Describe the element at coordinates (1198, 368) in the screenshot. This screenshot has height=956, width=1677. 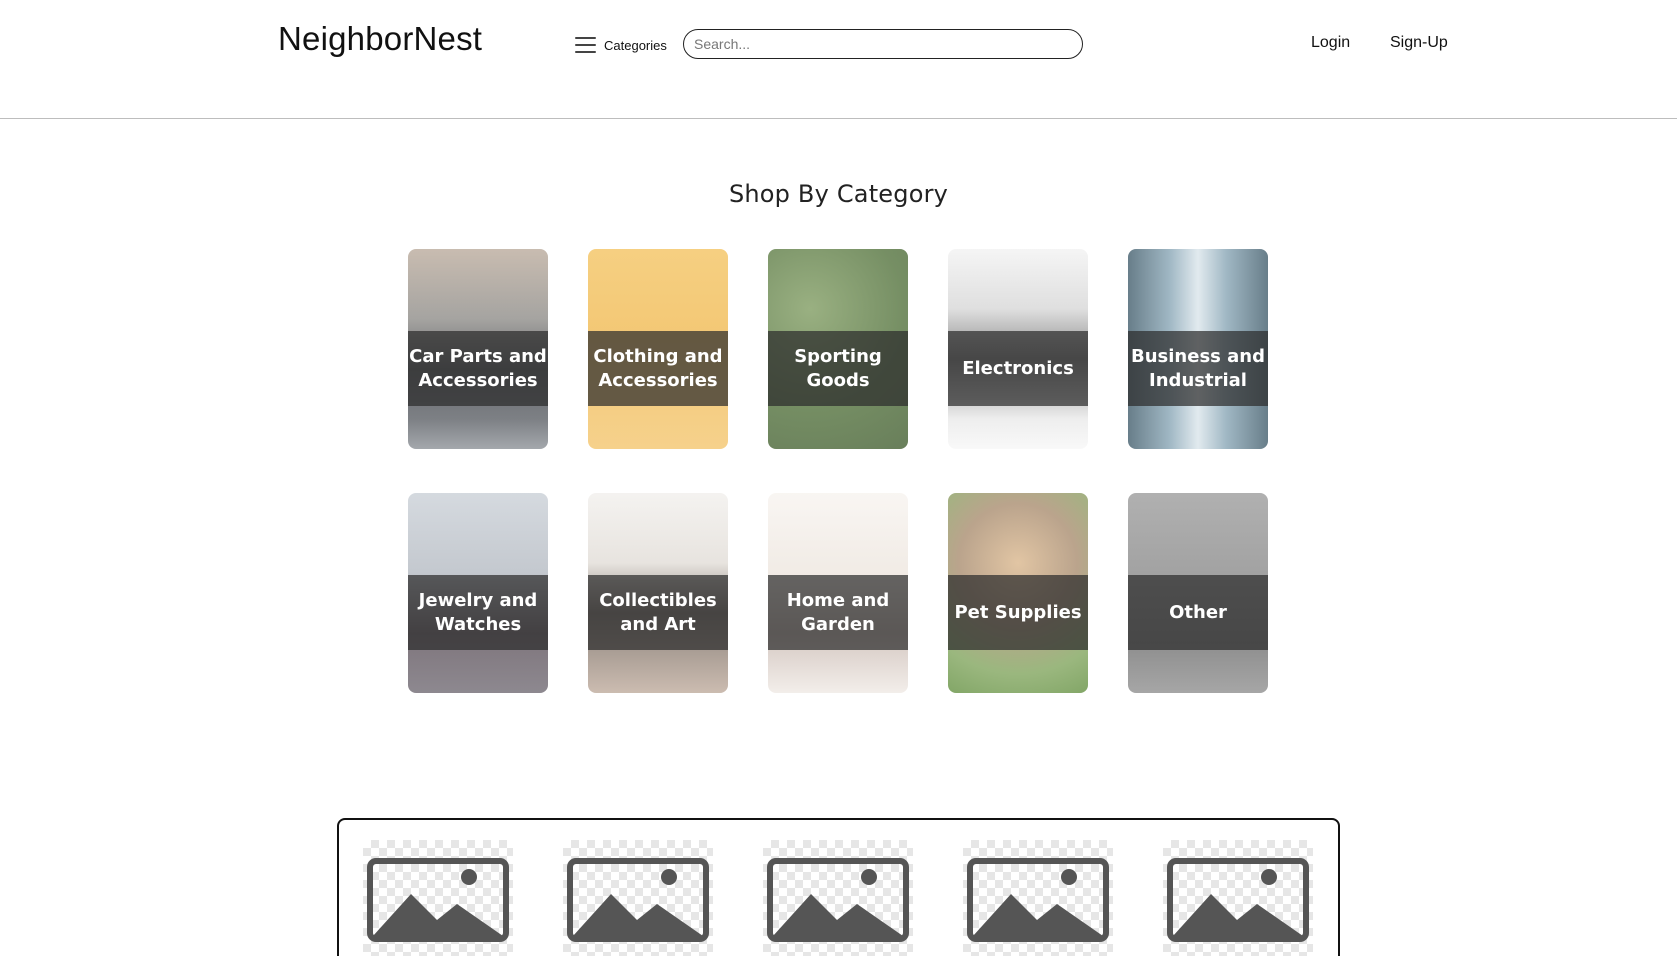
I see `category-label: Business and Industrial` at that location.